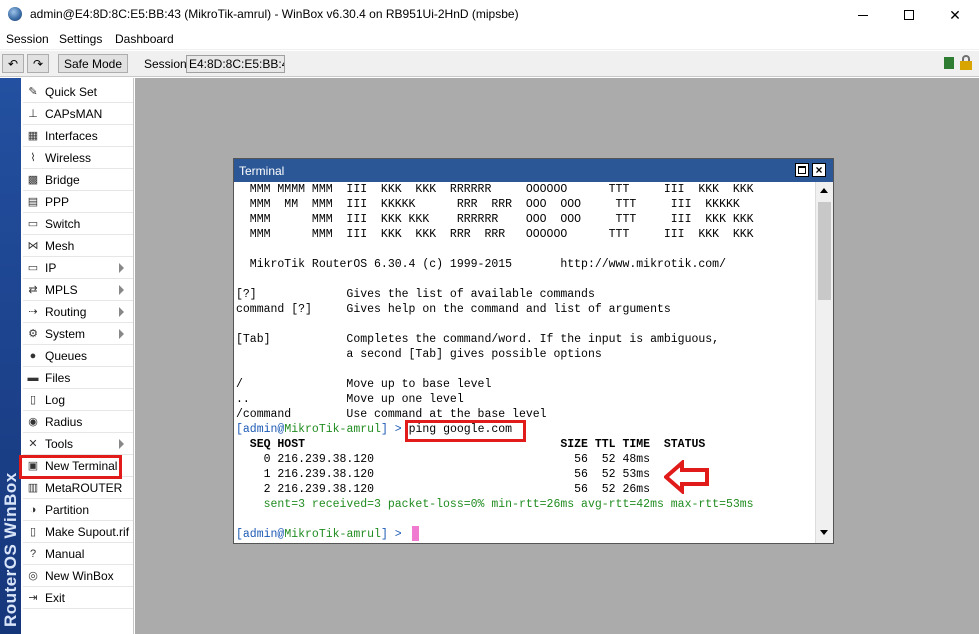 The image size is (979, 634). What do you see at coordinates (533, 170) in the screenshot?
I see `terminal-title-bar: Terminal ×` at bounding box center [533, 170].